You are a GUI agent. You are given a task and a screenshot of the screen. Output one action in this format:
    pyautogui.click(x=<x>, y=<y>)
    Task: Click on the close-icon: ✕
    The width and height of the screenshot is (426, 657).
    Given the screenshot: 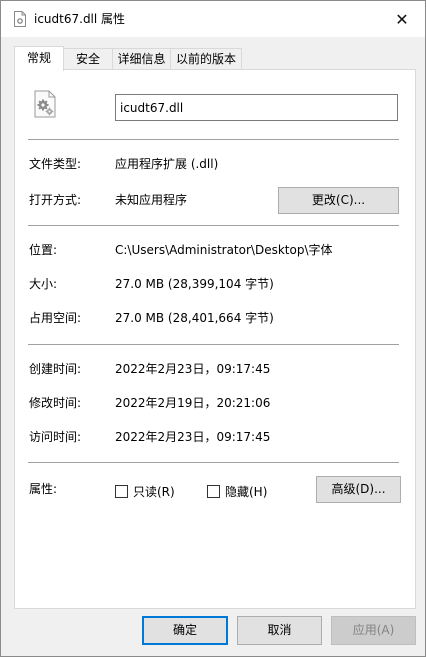 What is the action you would take?
    pyautogui.click(x=402, y=19)
    